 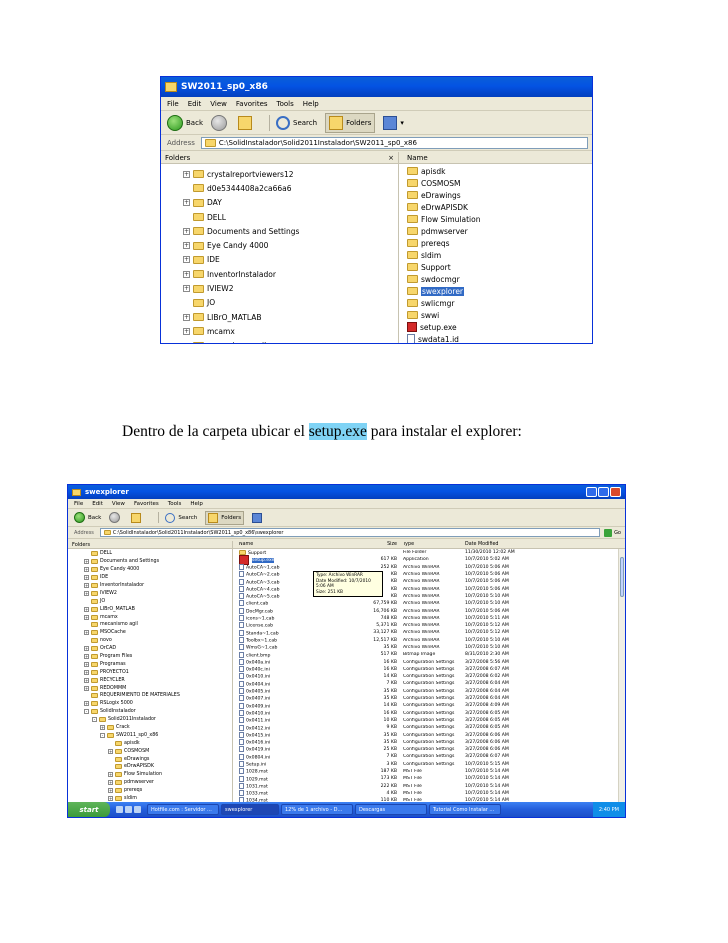 I want to click on menu-item-favorites: Favorites, so click(x=146, y=504).